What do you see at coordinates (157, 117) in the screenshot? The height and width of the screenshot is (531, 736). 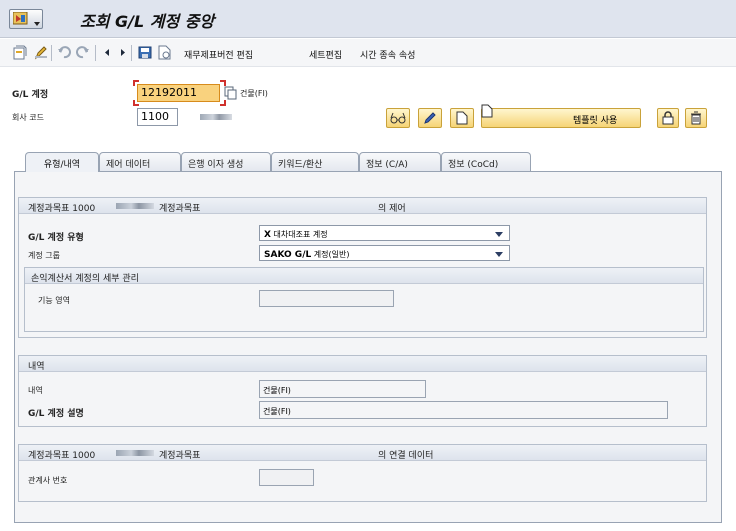 I see `company-code-input: 1100` at bounding box center [157, 117].